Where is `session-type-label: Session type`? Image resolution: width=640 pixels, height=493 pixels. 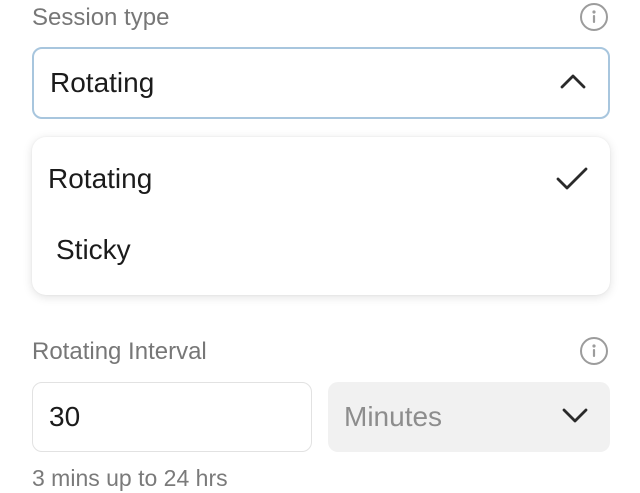
session-type-label: Session type is located at coordinates (101, 17).